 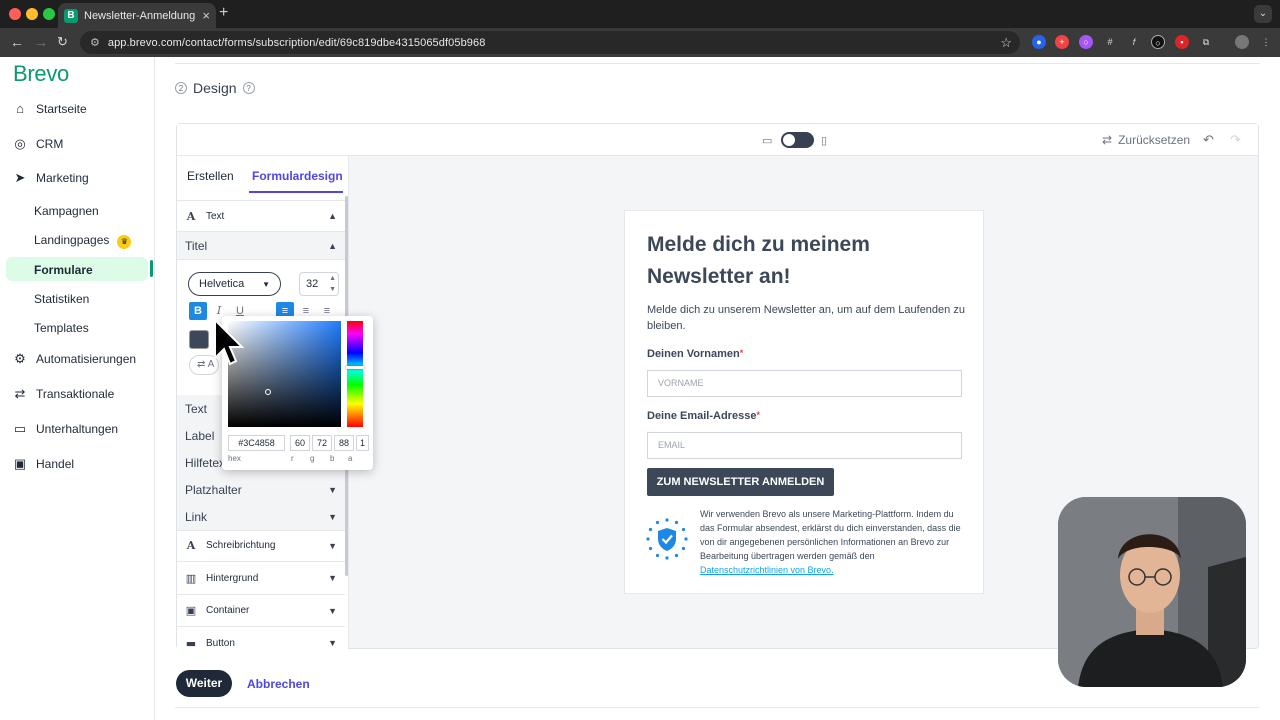 What do you see at coordinates (15, 14) in the screenshot?
I see `close-window-button` at bounding box center [15, 14].